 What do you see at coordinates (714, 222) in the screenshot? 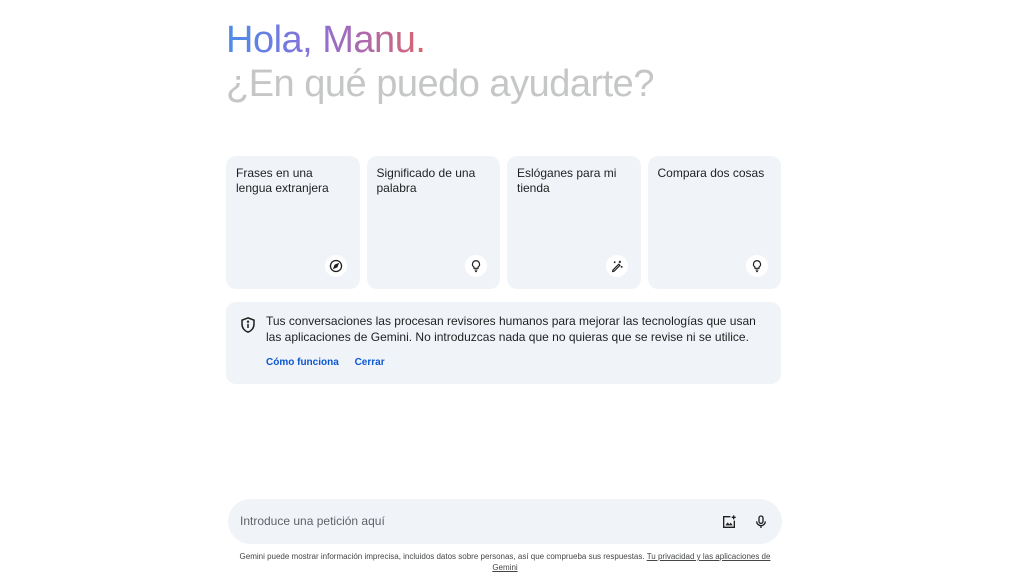
I see `suggestion-card-compare-things: Compara dos cosas` at bounding box center [714, 222].